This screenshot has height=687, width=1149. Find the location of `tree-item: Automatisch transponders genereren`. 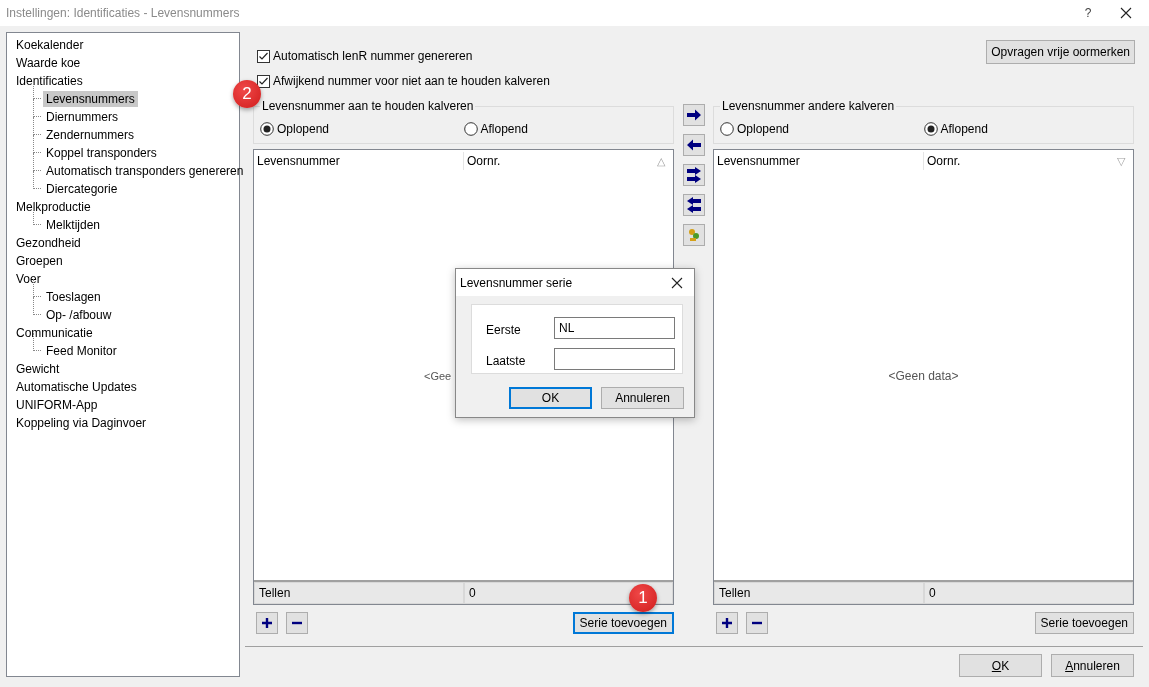

tree-item: Automatisch transponders genereren is located at coordinates (145, 171).